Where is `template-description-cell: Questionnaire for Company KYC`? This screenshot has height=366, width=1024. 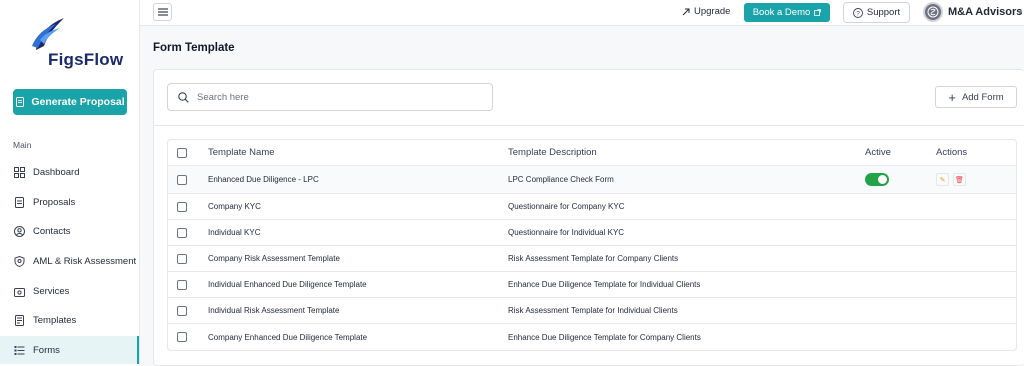 template-description-cell: Questionnaire for Company KYC is located at coordinates (566, 206).